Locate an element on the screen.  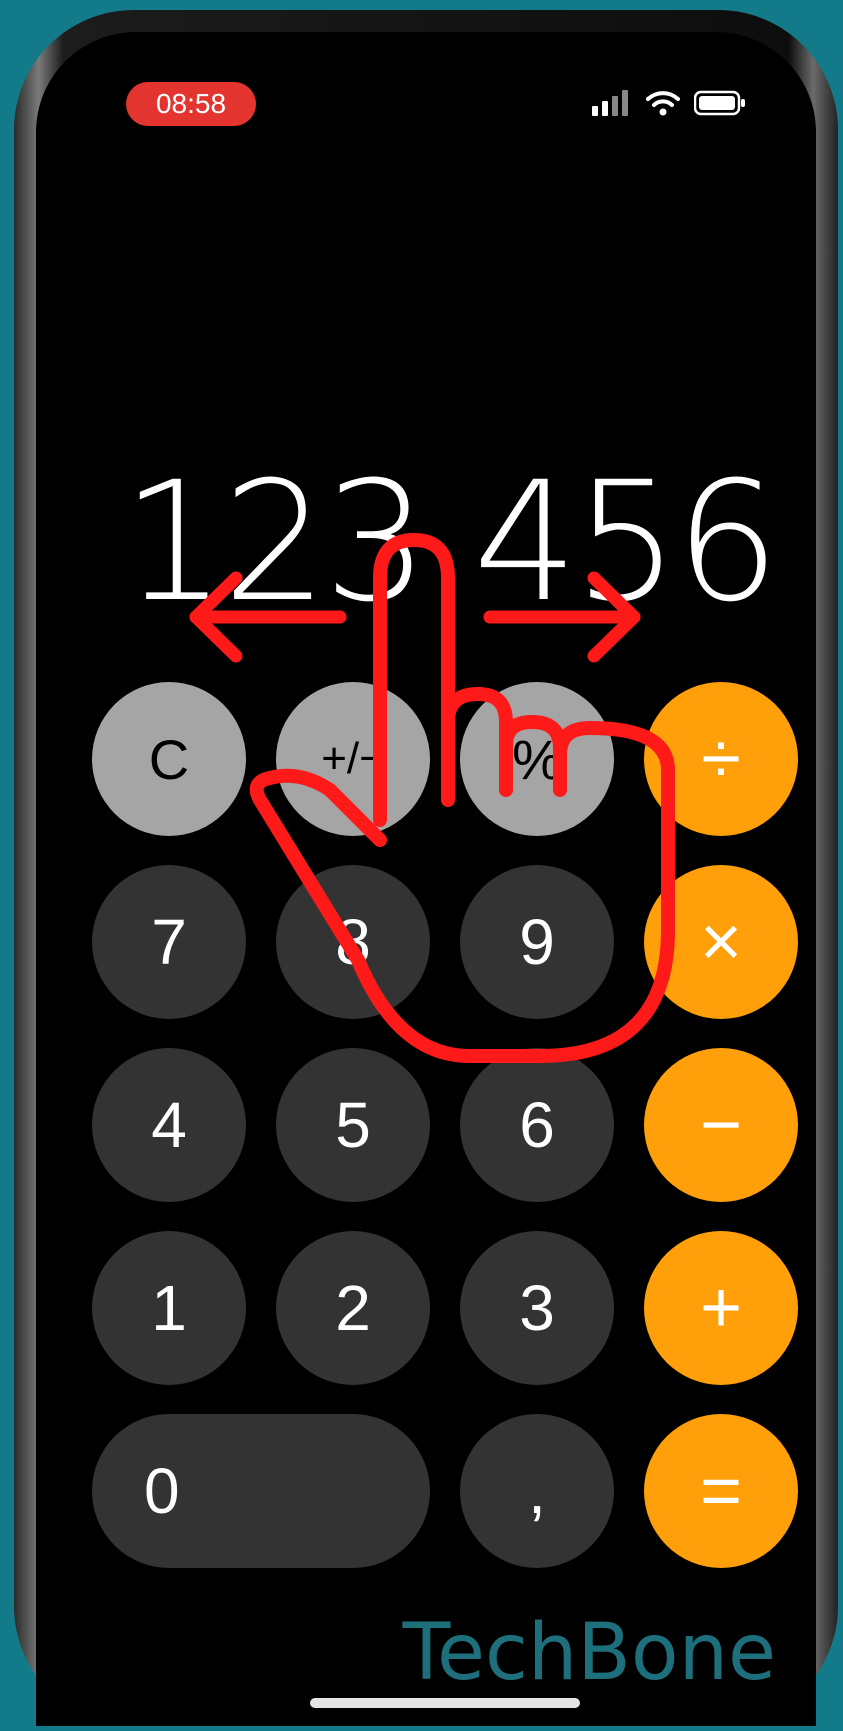
techbone-watermark: TechBone is located at coordinates (589, 1653).